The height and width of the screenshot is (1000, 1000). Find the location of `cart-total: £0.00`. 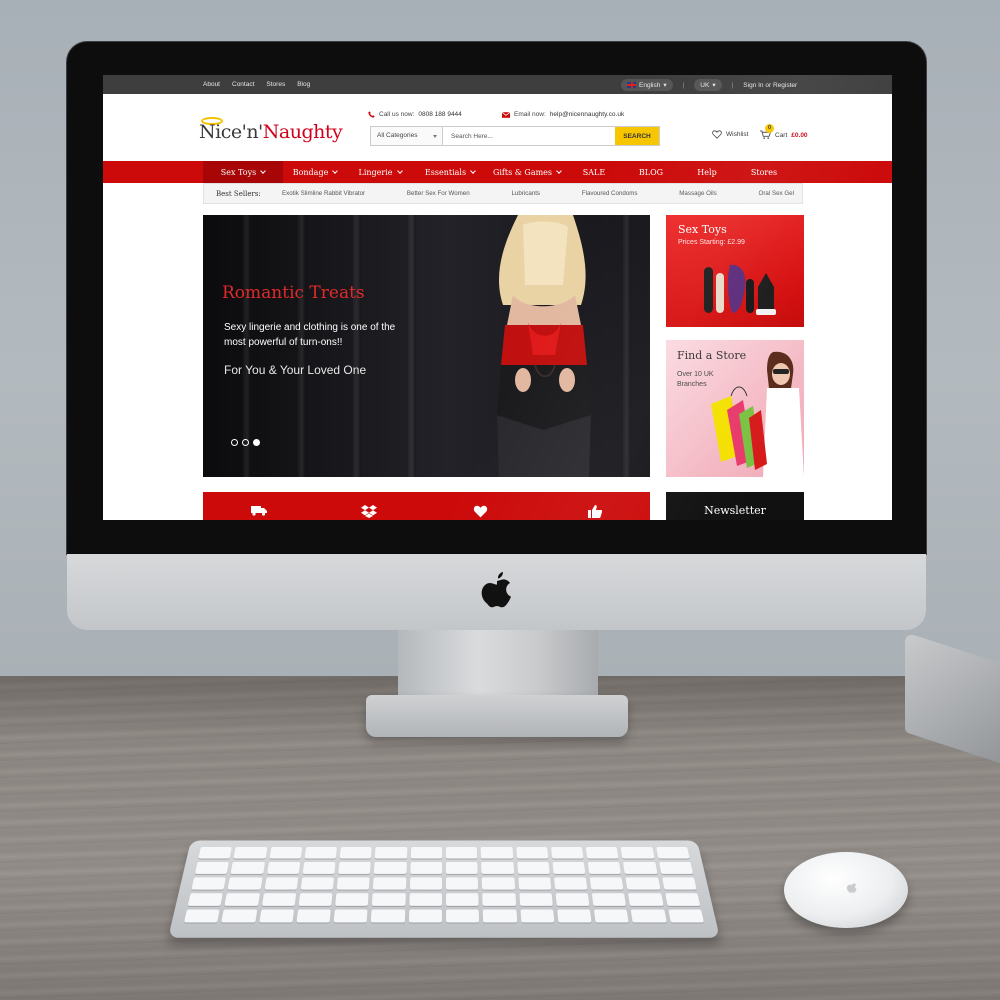

cart-total: £0.00 is located at coordinates (799, 135).